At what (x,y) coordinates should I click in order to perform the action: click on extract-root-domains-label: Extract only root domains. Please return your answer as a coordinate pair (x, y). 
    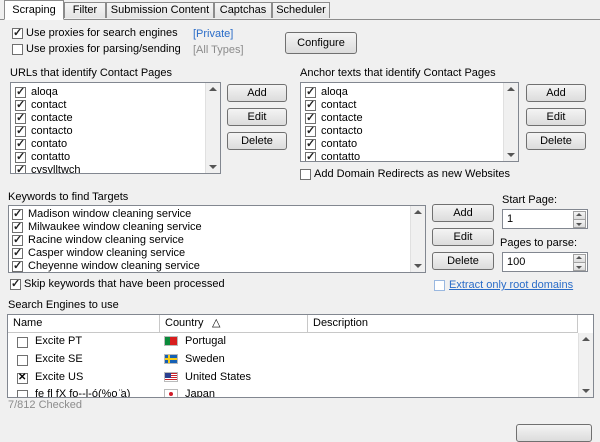
    Looking at the image, I should click on (511, 285).